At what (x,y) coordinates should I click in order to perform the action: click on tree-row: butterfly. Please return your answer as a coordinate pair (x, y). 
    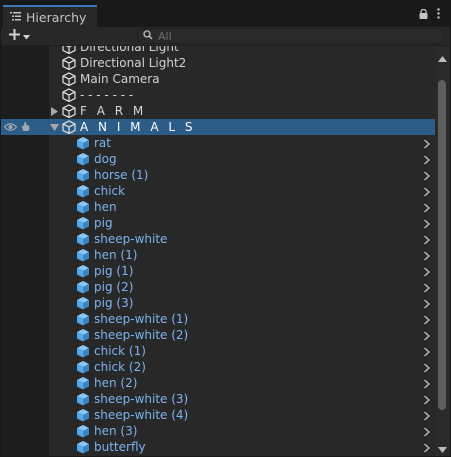
    Looking at the image, I should click on (218, 447).